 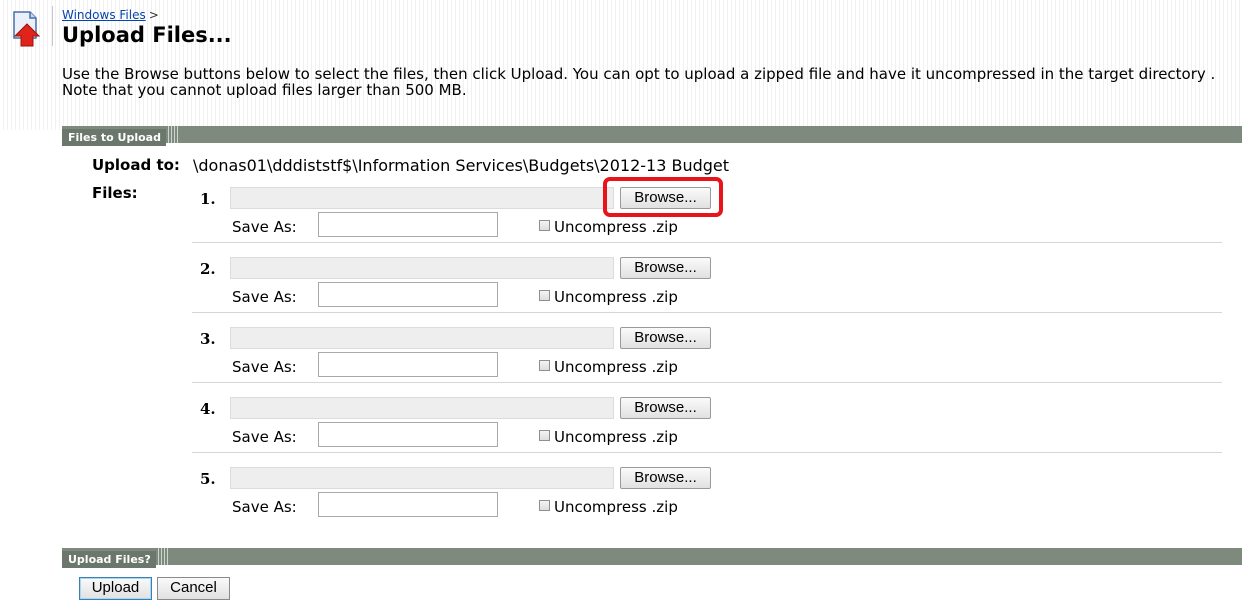 I want to click on upload-button: Upload, so click(x=115, y=588).